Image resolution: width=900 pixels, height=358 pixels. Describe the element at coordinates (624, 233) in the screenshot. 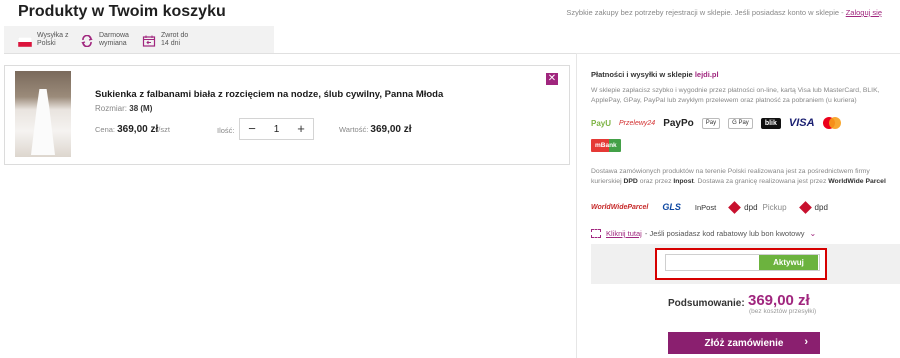

I see `promo-code-link: Kliknij tutaj` at that location.